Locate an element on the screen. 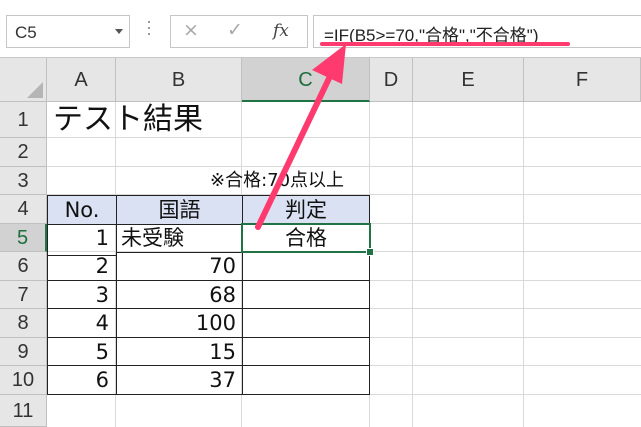 This screenshot has width=641, height=427. annotation-arrow is located at coordinates (300, 137).